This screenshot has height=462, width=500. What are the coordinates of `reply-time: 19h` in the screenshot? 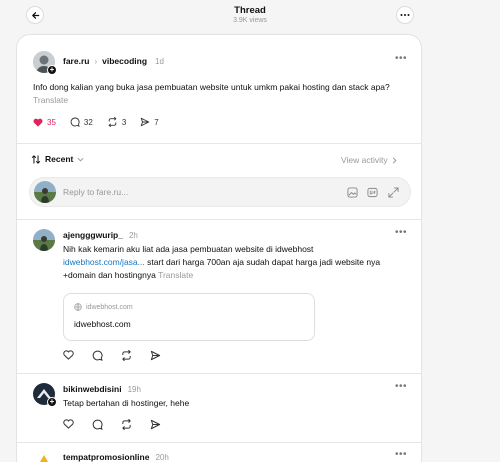 It's located at (134, 389).